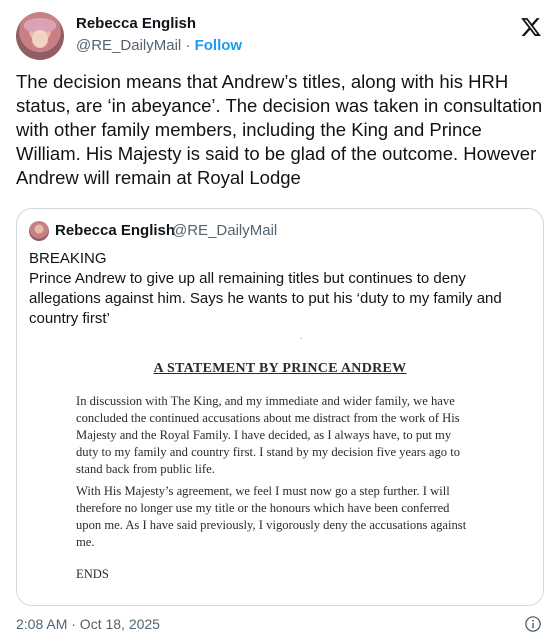 This screenshot has height=640, width=560. What do you see at coordinates (280, 368) in the screenshot?
I see `statement-title: A STATEMENT BY PRINCE ANDREW` at bounding box center [280, 368].